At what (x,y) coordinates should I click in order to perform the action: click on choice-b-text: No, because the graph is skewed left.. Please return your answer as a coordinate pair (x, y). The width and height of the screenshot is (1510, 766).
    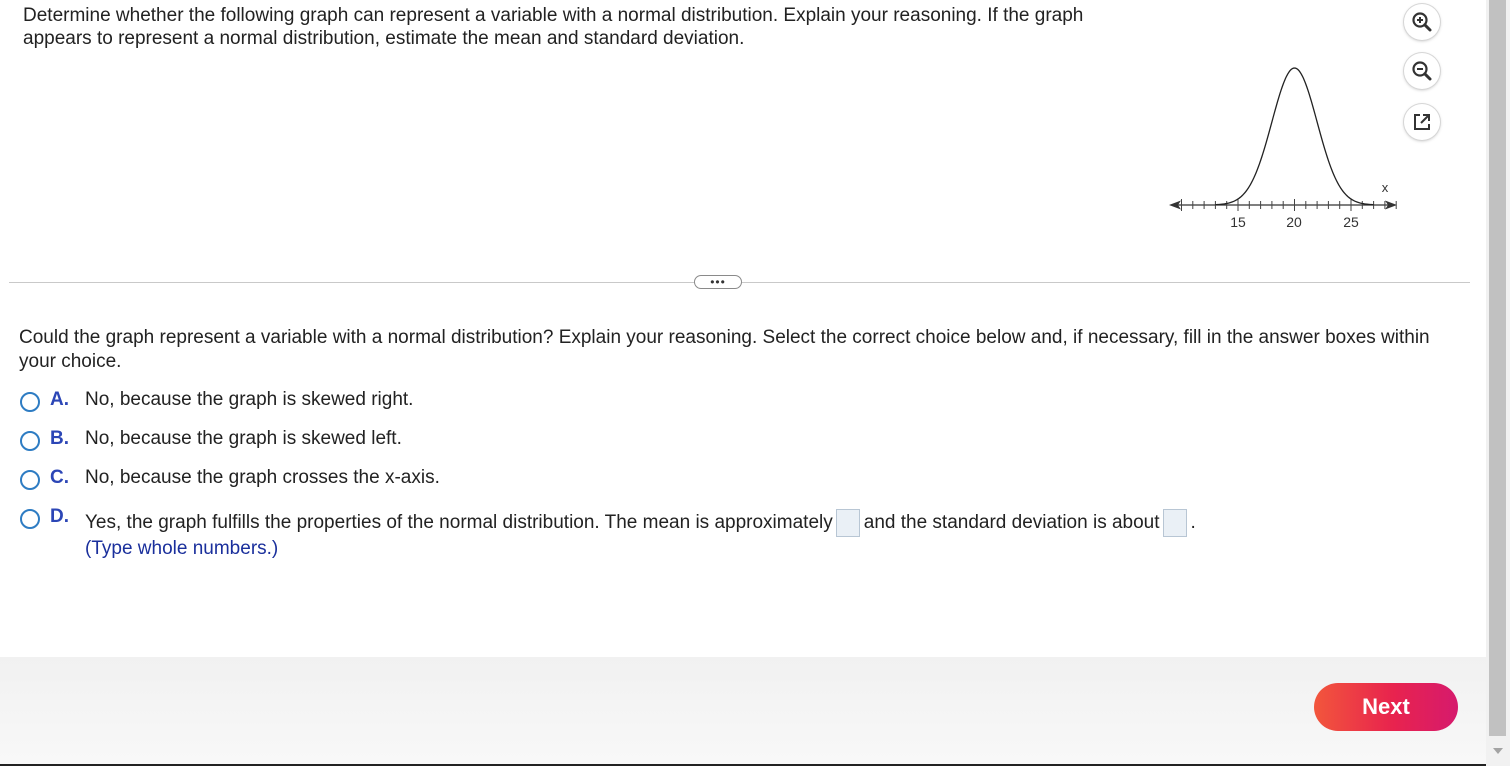
    Looking at the image, I should click on (243, 438).